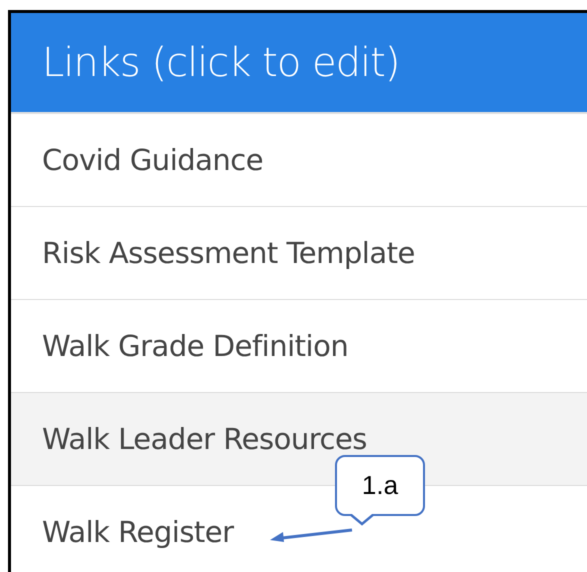  What do you see at coordinates (221, 63) in the screenshot?
I see `panel-title: Links (click to edit)` at bounding box center [221, 63].